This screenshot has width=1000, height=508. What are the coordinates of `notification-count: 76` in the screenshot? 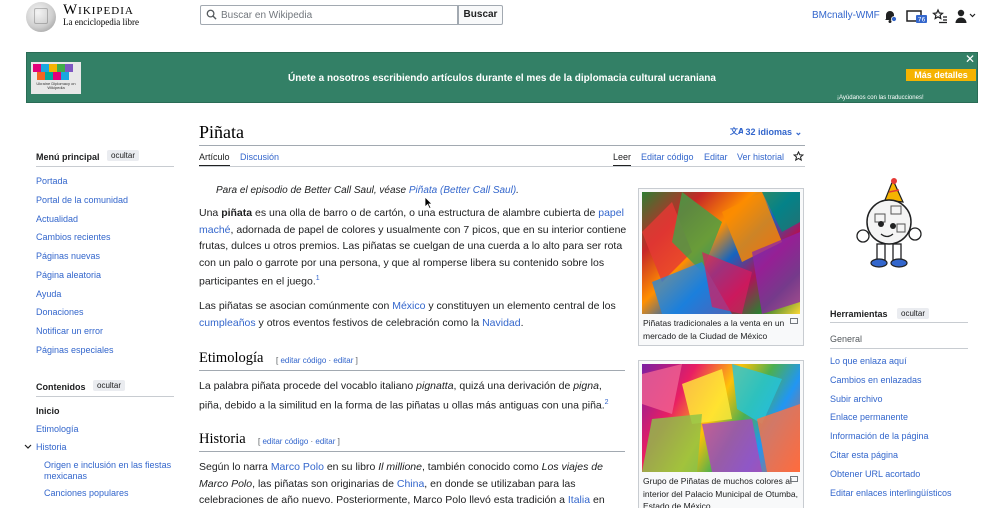 It's located at (922, 20).